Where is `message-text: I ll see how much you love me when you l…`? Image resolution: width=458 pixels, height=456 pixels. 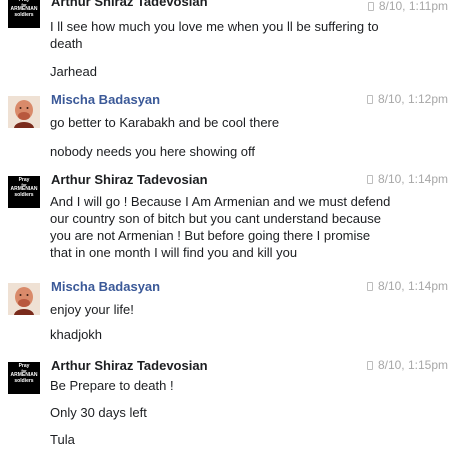 message-text: I ll see how much you love me when you l… is located at coordinates (214, 35).